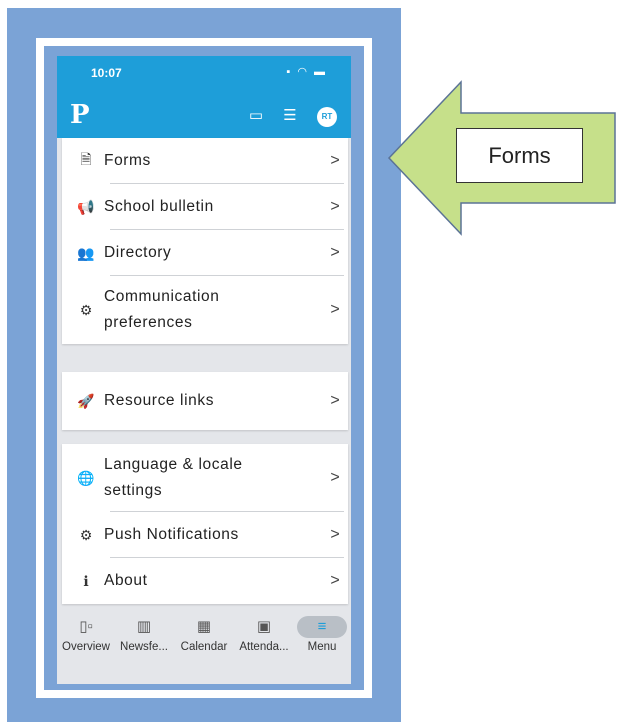 The height and width of the screenshot is (727, 626). Describe the element at coordinates (86, 159) in the screenshot. I see `forms-icon: 🗎` at that location.